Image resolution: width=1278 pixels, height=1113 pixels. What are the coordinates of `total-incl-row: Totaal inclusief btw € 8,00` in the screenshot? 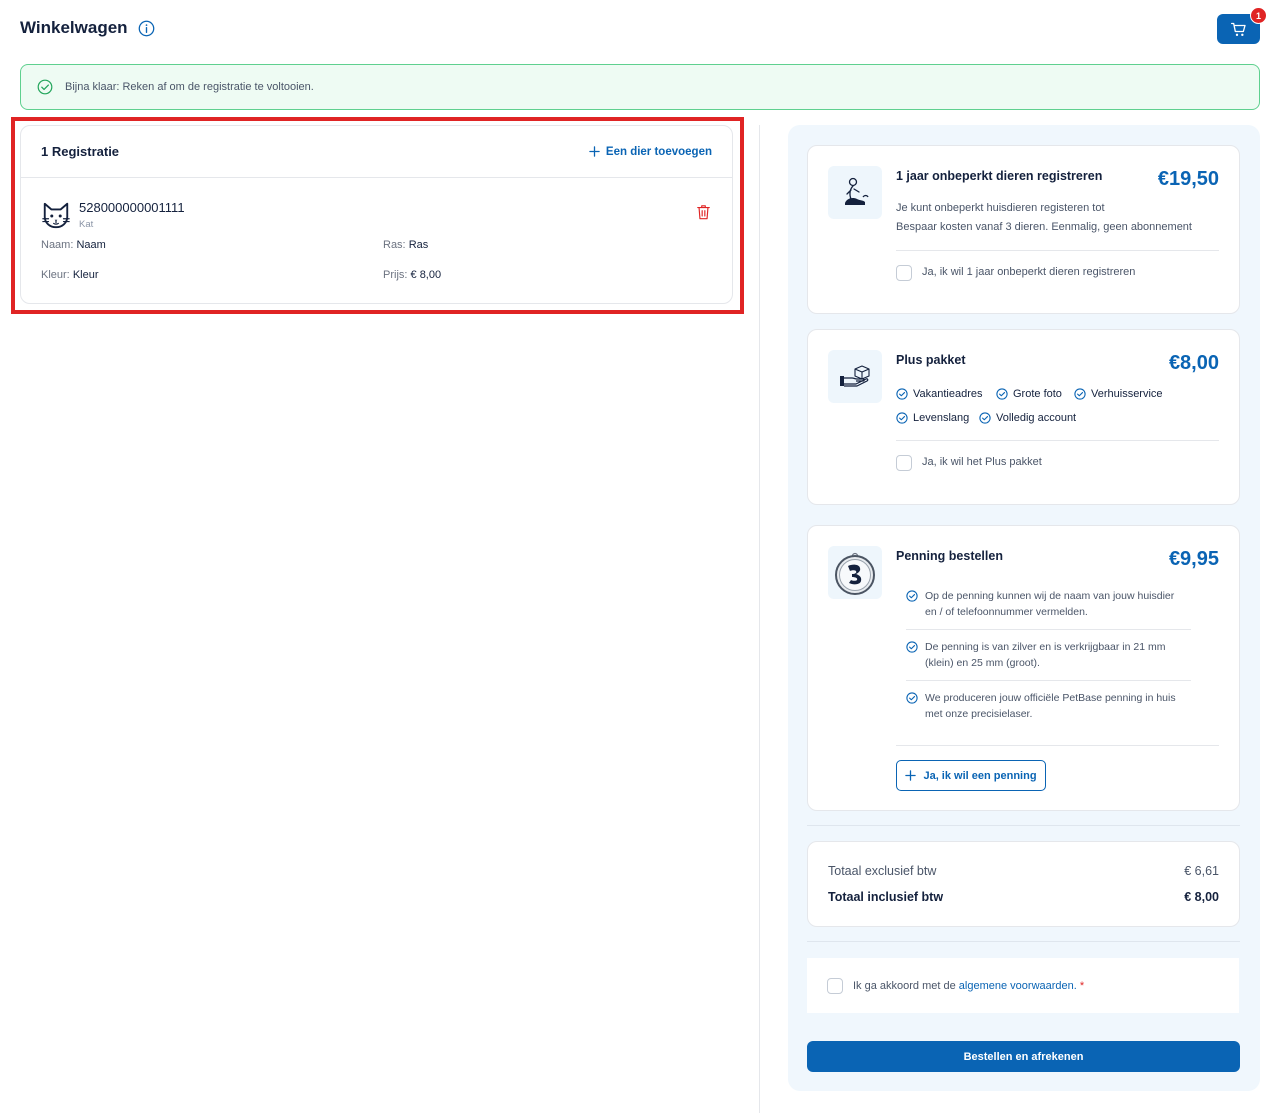 It's located at (1023, 897).